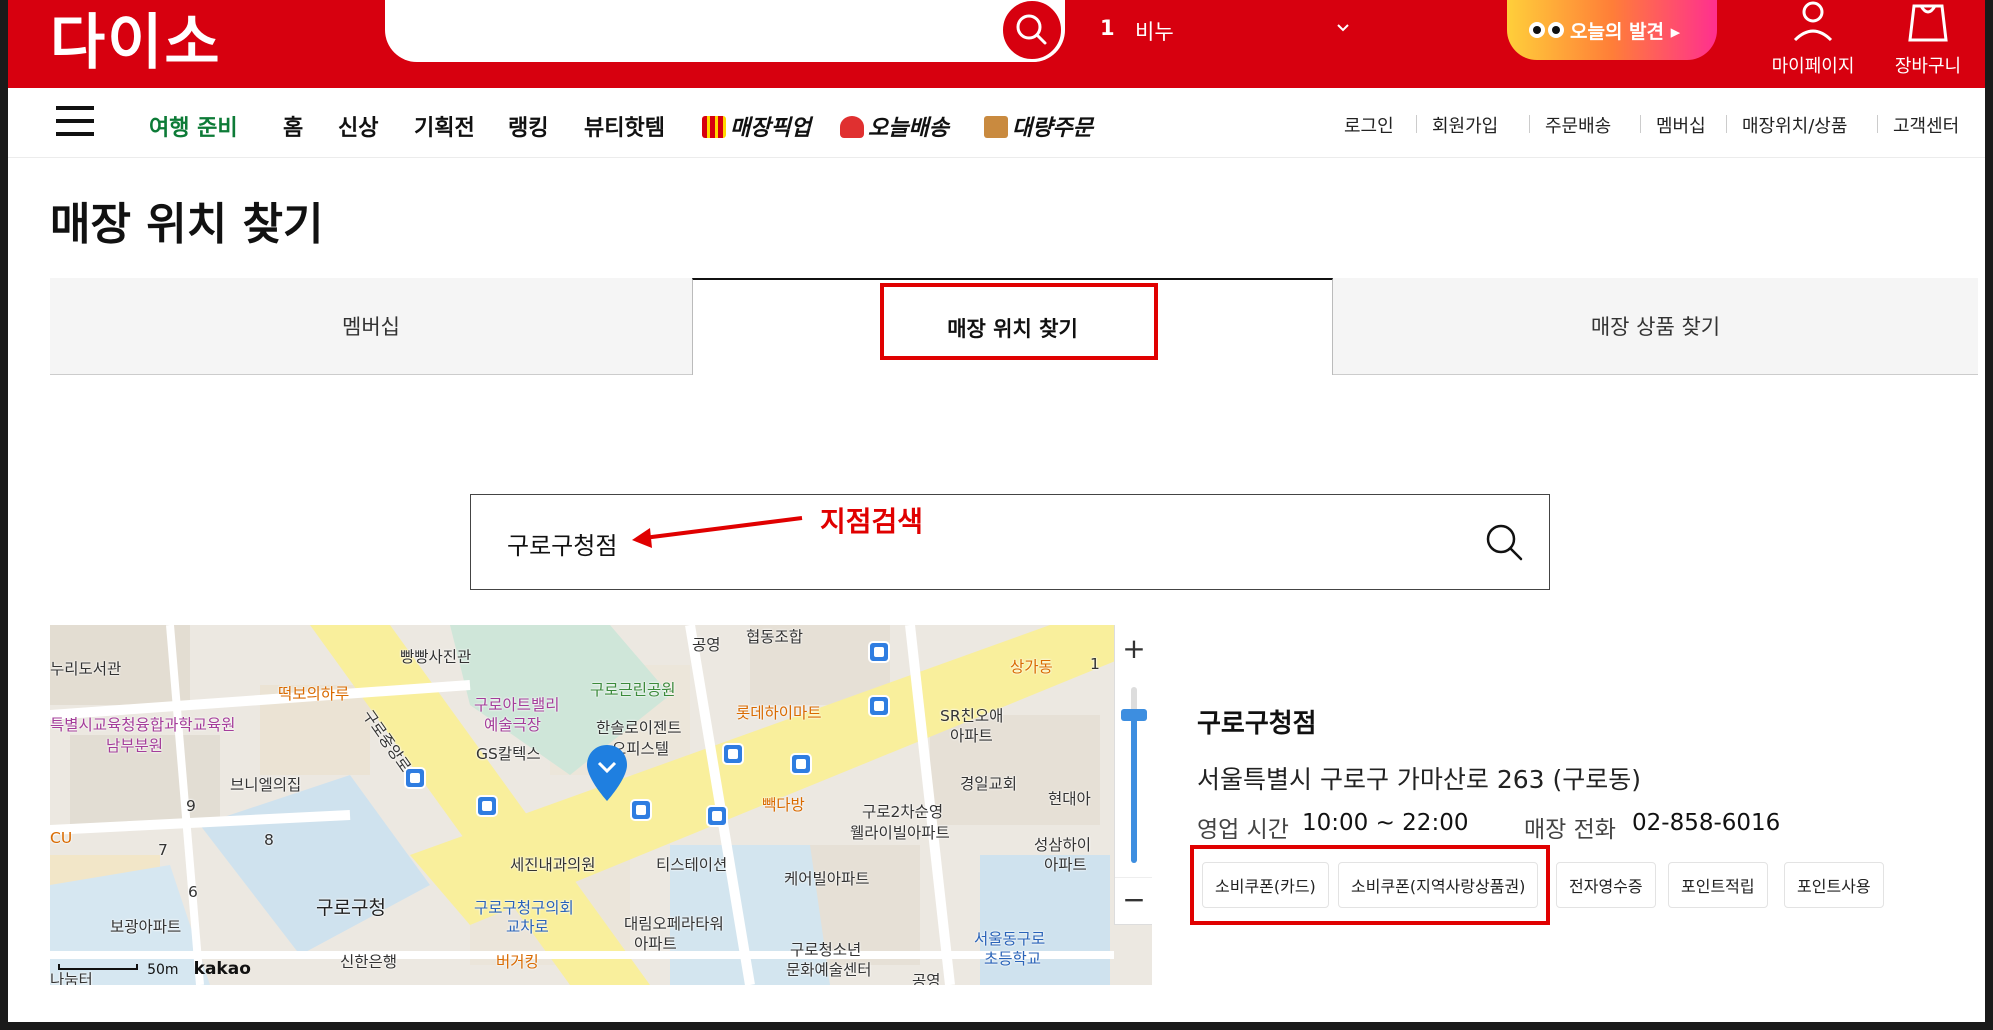 The image size is (1993, 1030). What do you see at coordinates (163, 850) in the screenshot?
I see `block-number: 7` at bounding box center [163, 850].